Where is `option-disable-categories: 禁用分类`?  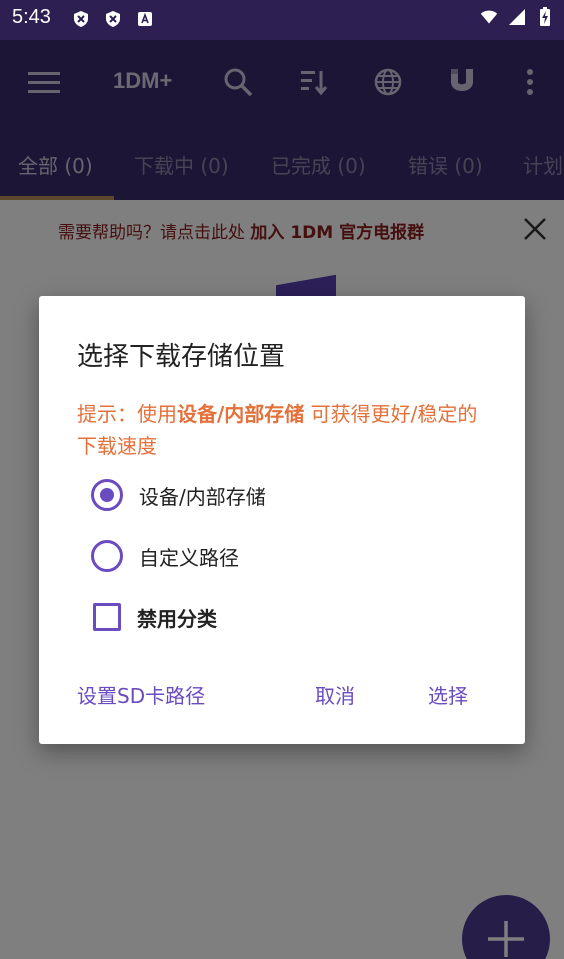
option-disable-categories: 禁用分类 is located at coordinates (154, 617).